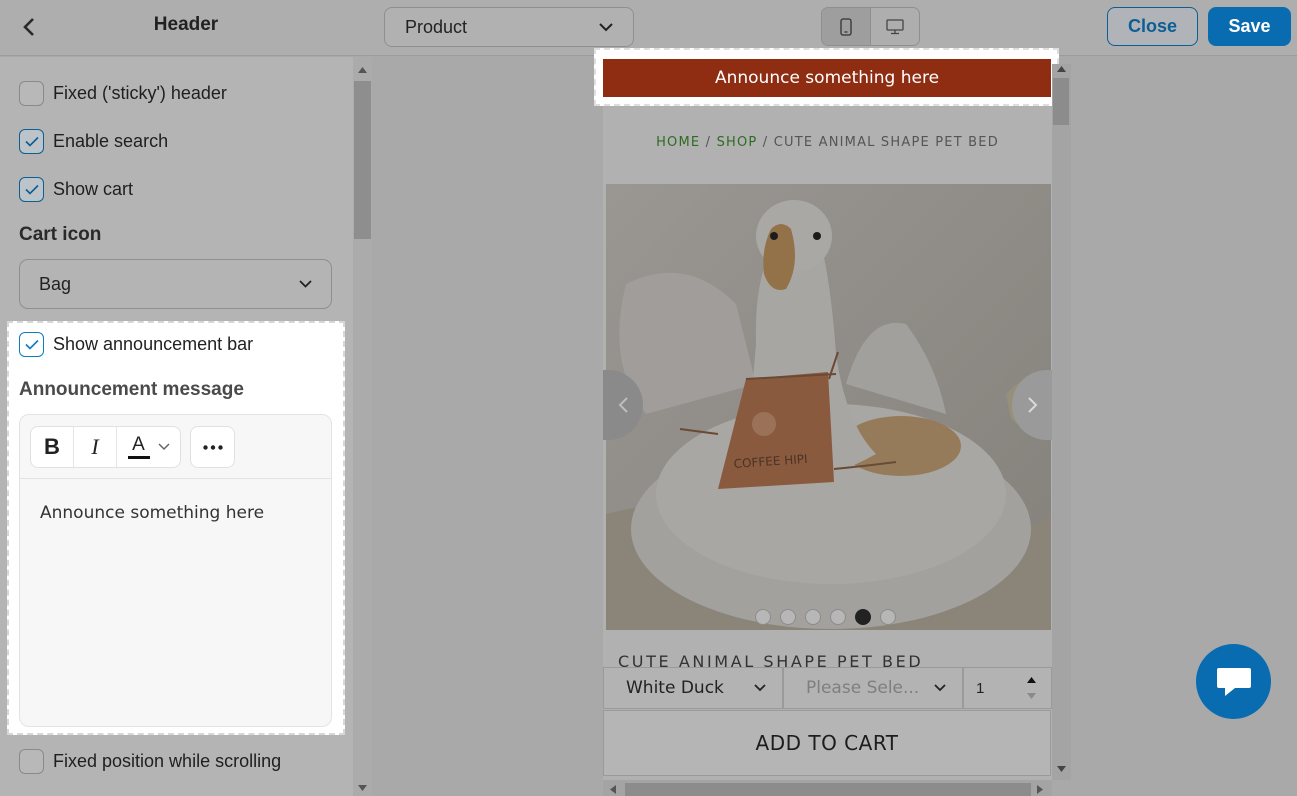  I want to click on show-announcement-checkbox, so click(31, 344).